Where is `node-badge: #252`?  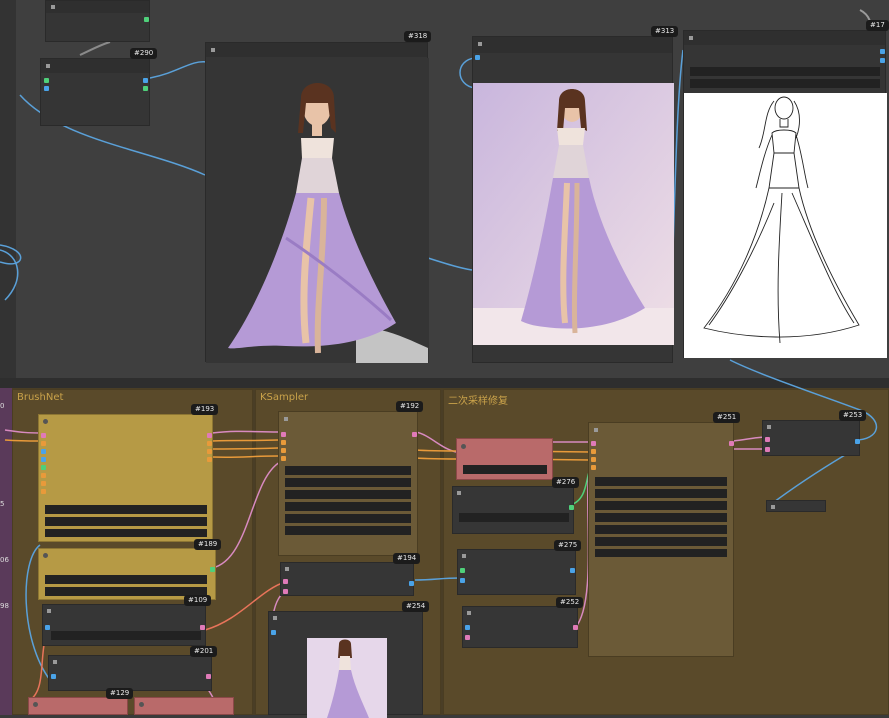
node-badge: #252 is located at coordinates (570, 602).